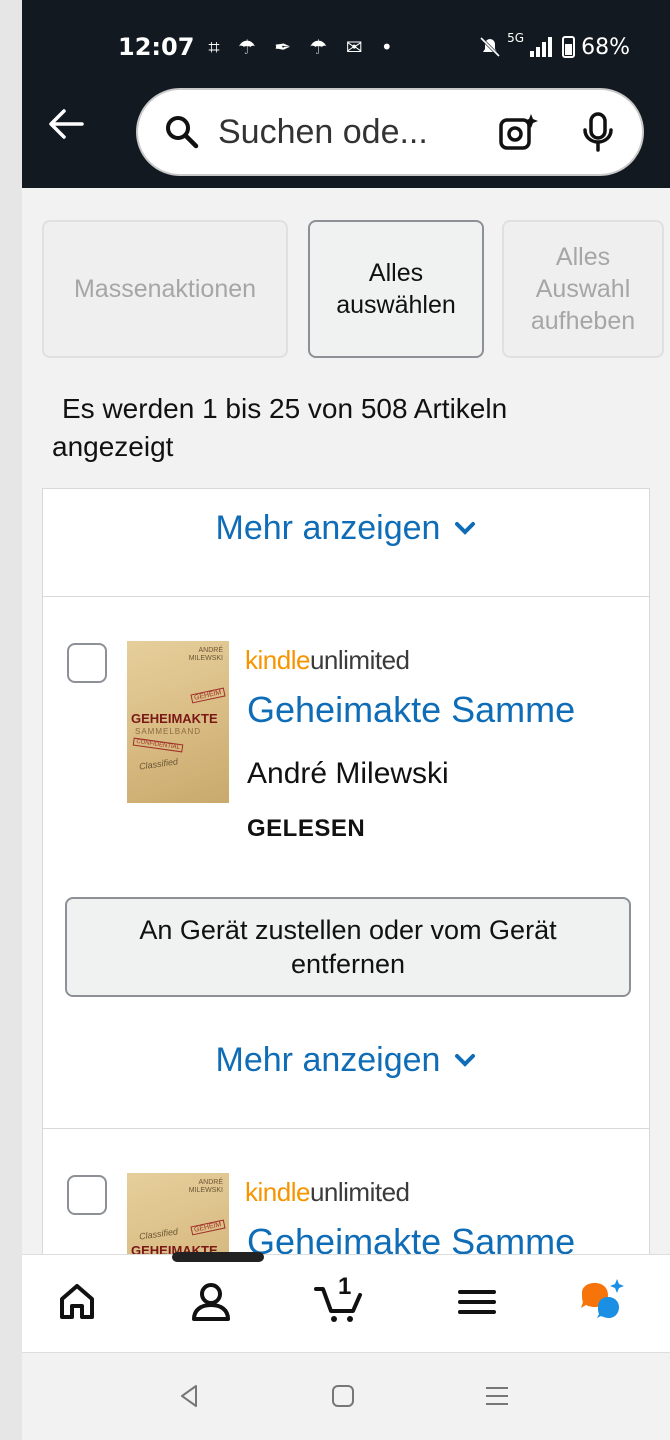 Image resolution: width=670 pixels, height=1440 pixels. I want to click on results-line-2: angezeigt, so click(113, 446).